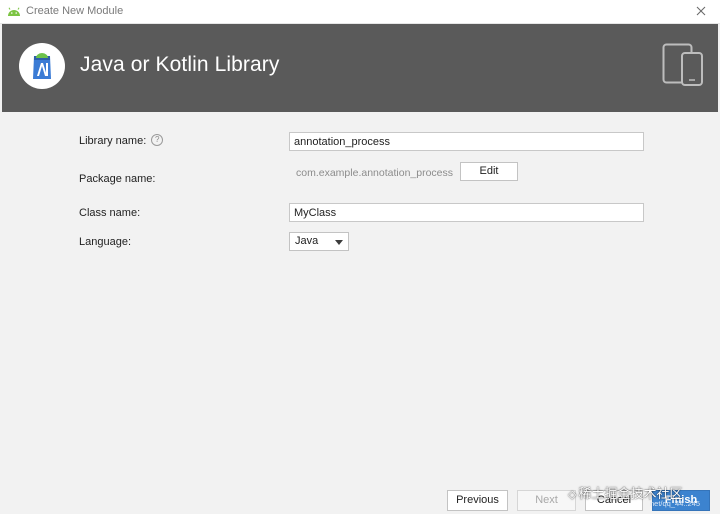 This screenshot has height=514, width=720. What do you see at coordinates (180, 64) in the screenshot?
I see `page-title: Java or Kotlin Library` at bounding box center [180, 64].